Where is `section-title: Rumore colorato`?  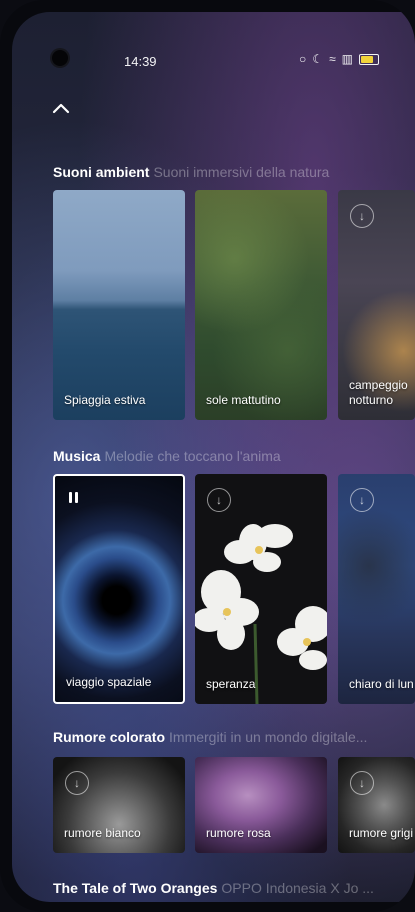
section-title: Rumore colorato is located at coordinates (109, 737).